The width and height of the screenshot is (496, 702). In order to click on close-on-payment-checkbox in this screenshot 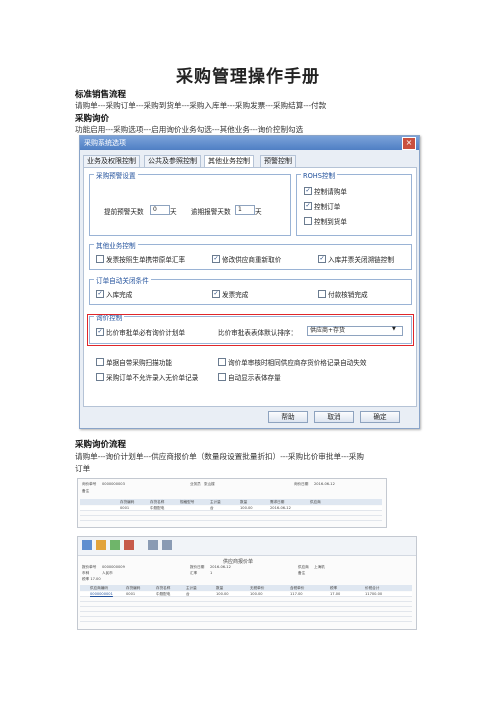, I will do `click(322, 294)`.